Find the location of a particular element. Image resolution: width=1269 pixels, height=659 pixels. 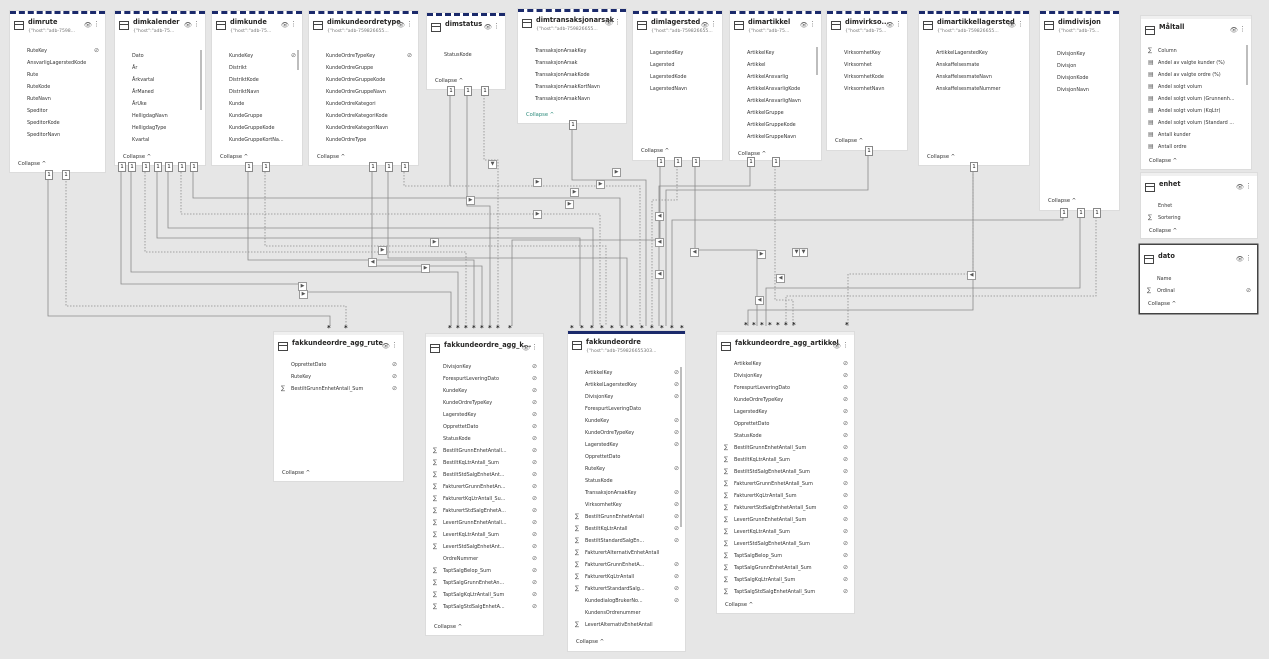

field-row: OrdreNummer ⊘ is located at coordinates (484, 559).